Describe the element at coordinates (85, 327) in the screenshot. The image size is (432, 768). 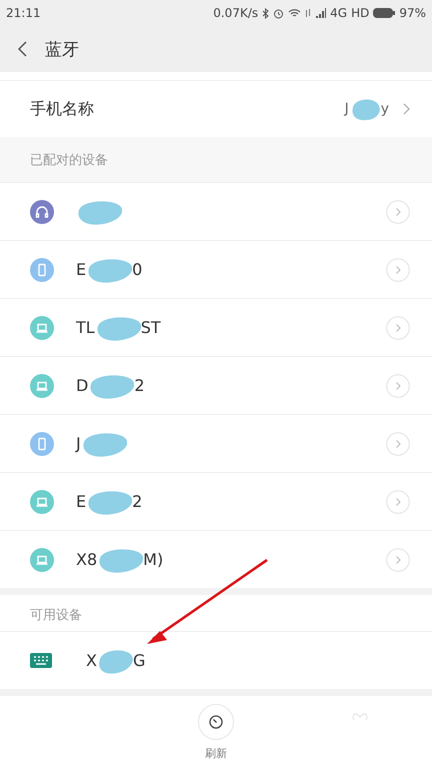
I see `device-name: TL` at that location.